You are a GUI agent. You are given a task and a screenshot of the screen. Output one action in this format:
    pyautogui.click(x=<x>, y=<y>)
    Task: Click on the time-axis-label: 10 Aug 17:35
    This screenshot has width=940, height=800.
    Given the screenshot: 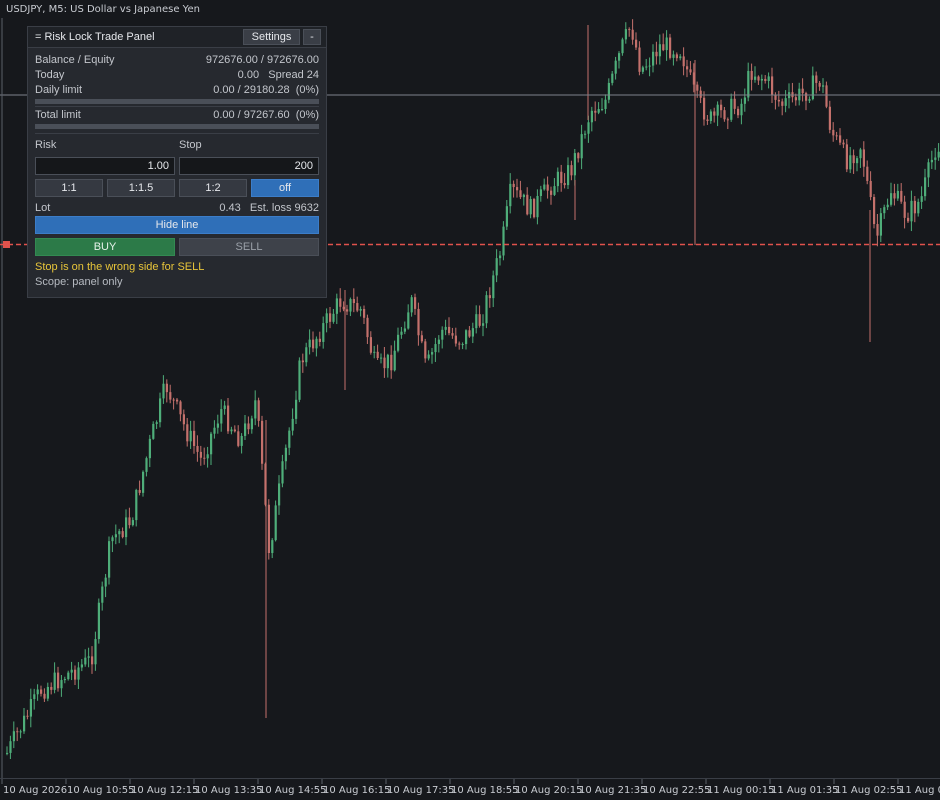 What is the action you would take?
    pyautogui.click(x=420, y=790)
    